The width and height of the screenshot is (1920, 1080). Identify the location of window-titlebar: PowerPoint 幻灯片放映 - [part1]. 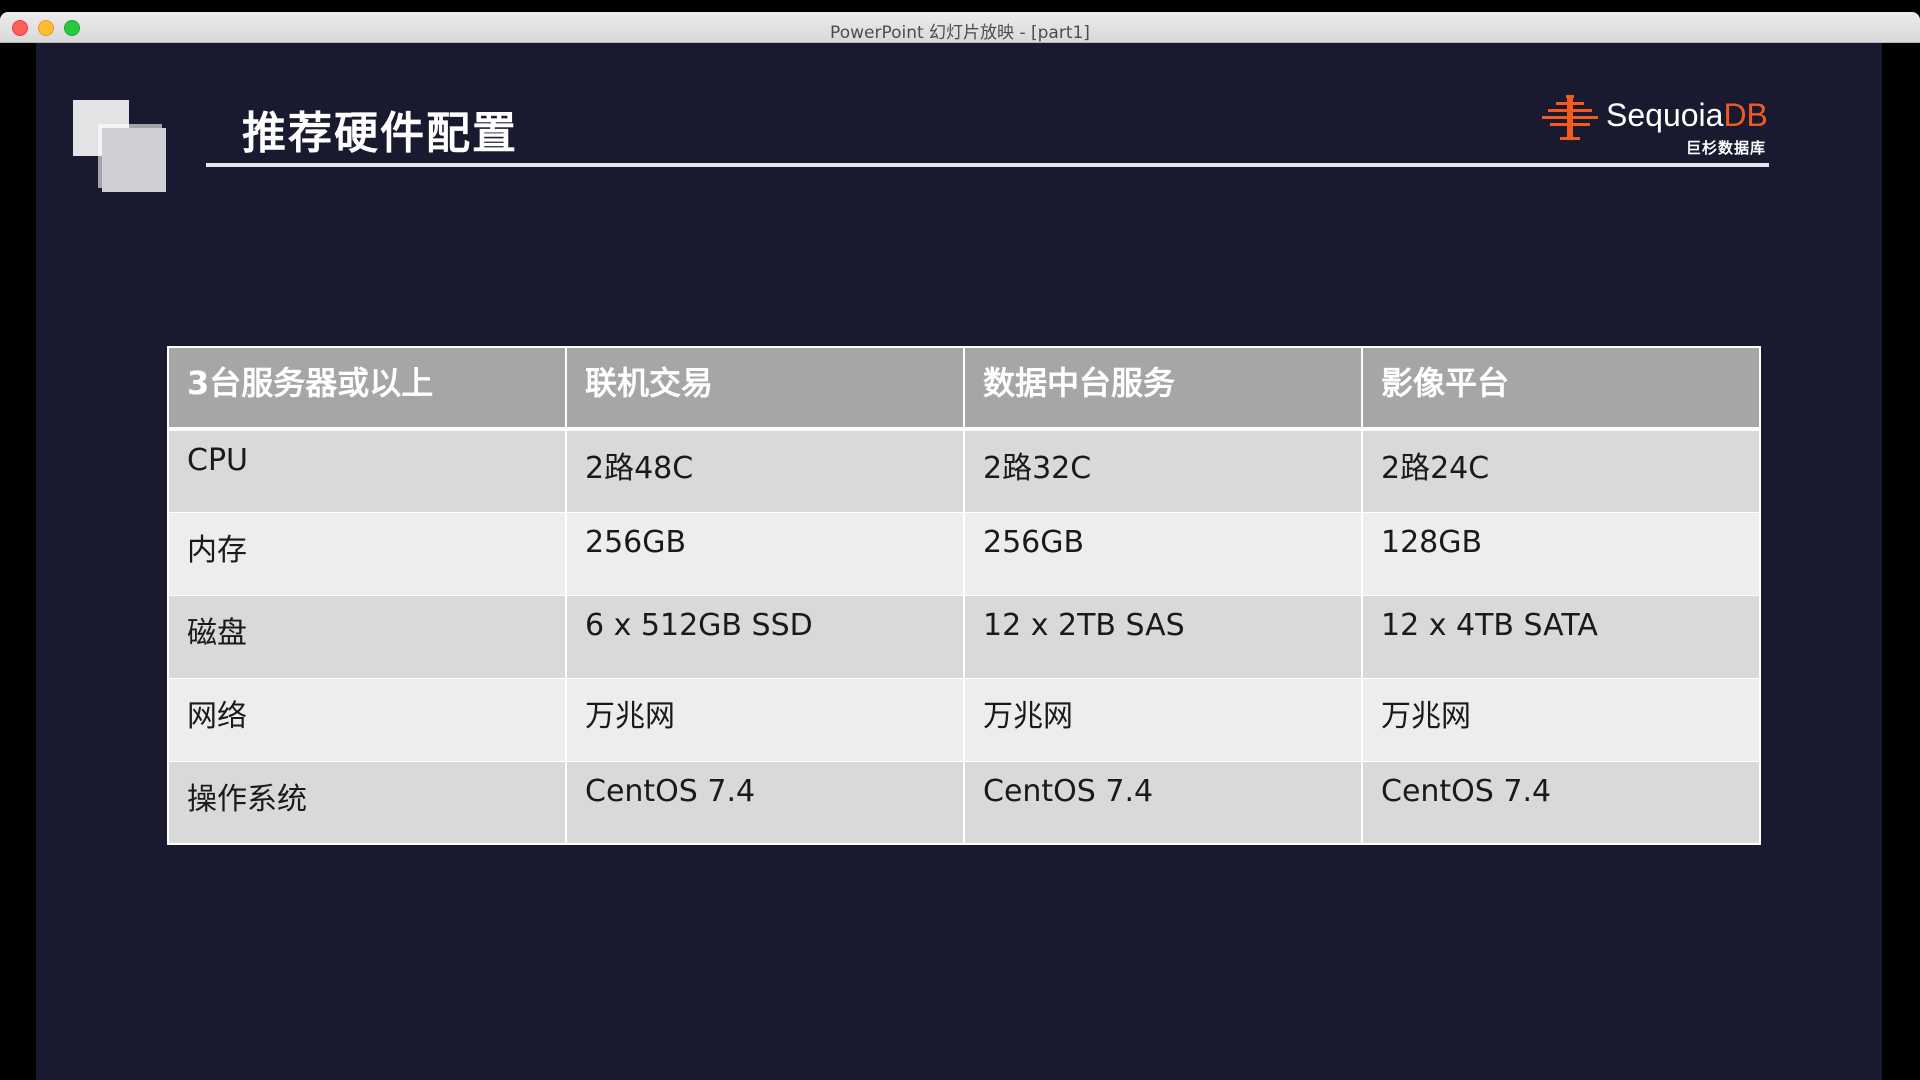
(960, 27).